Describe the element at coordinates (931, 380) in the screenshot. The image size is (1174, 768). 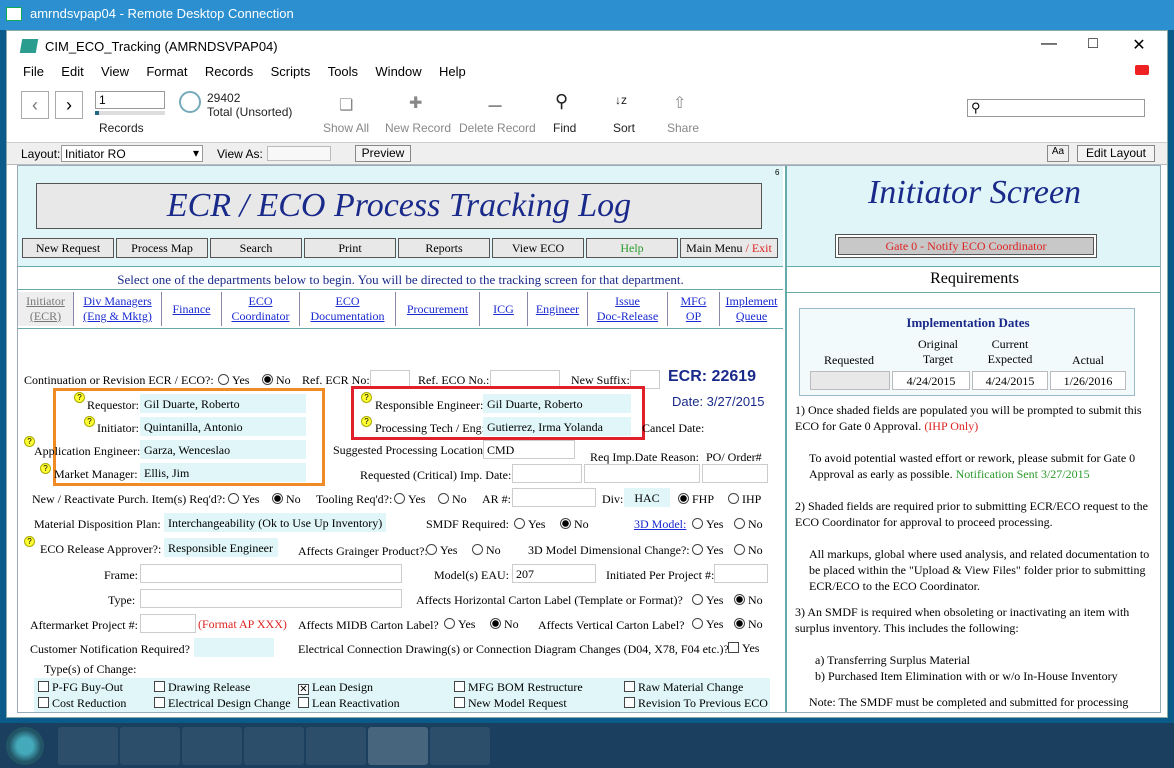
I see `original-target-field: 4/24/2015` at that location.